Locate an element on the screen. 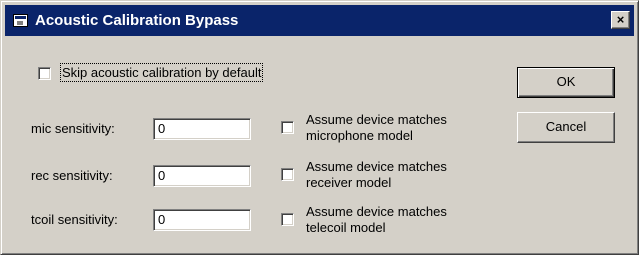 This screenshot has height=255, width=639. assume-microphone-label-line1: Assume device matches is located at coordinates (376, 119).